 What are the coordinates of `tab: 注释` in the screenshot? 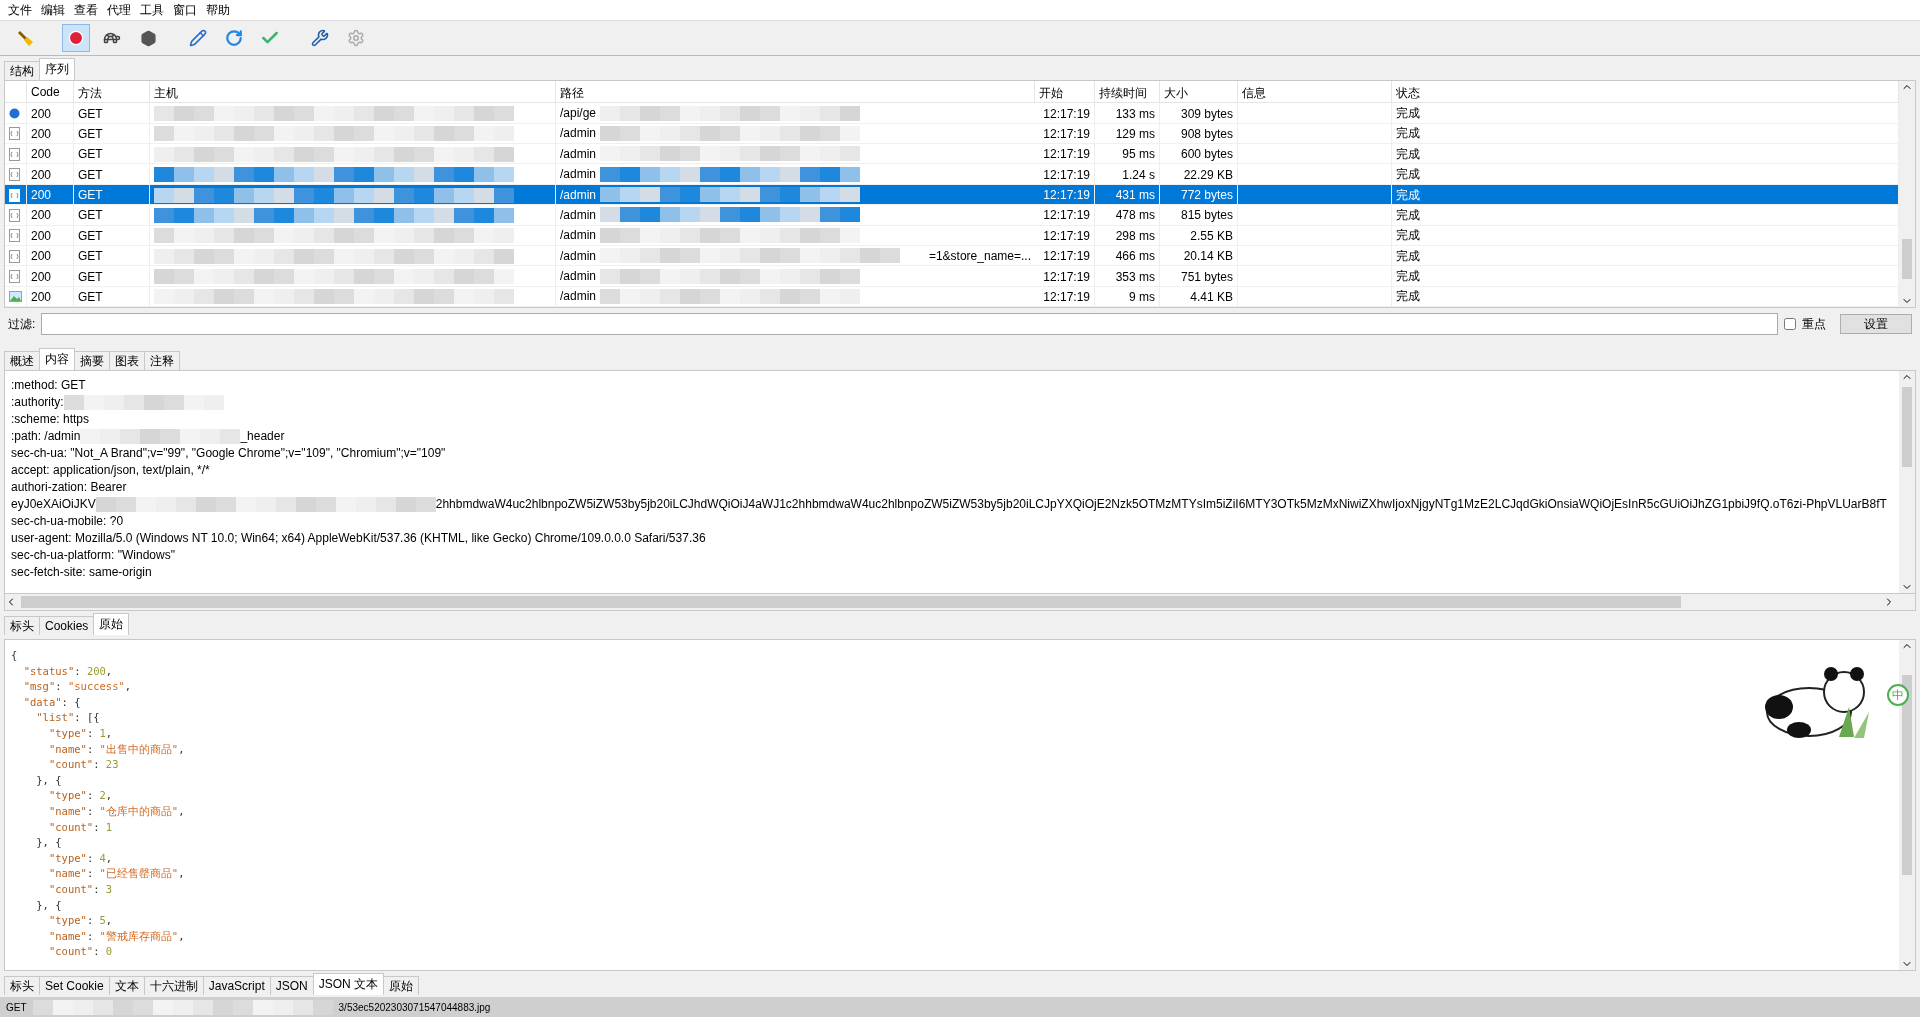 It's located at (162, 360).